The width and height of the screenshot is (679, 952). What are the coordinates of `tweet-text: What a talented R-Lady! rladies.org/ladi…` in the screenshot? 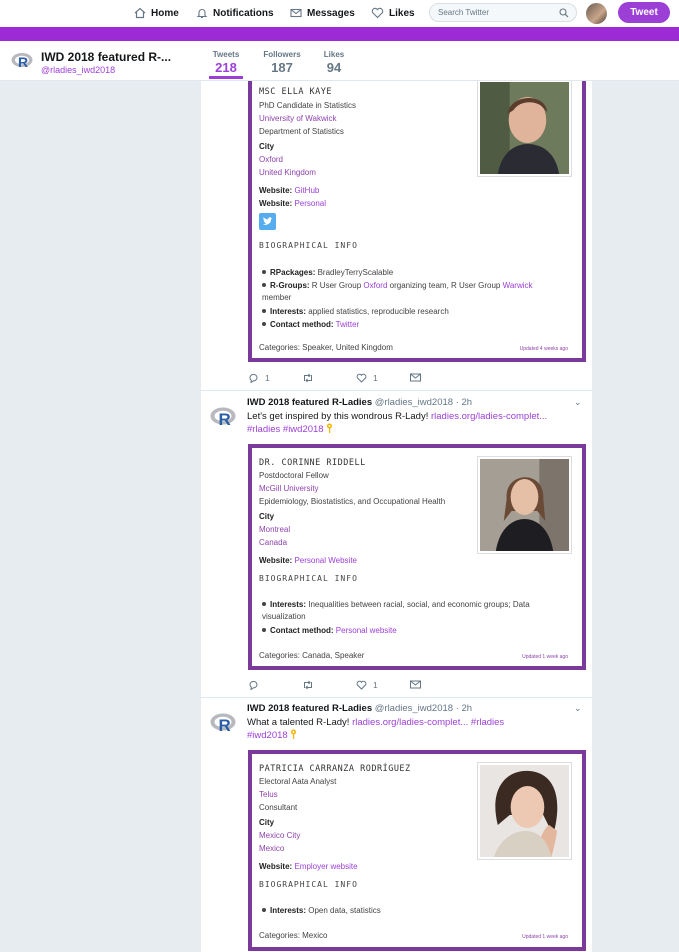 It's located at (417, 729).